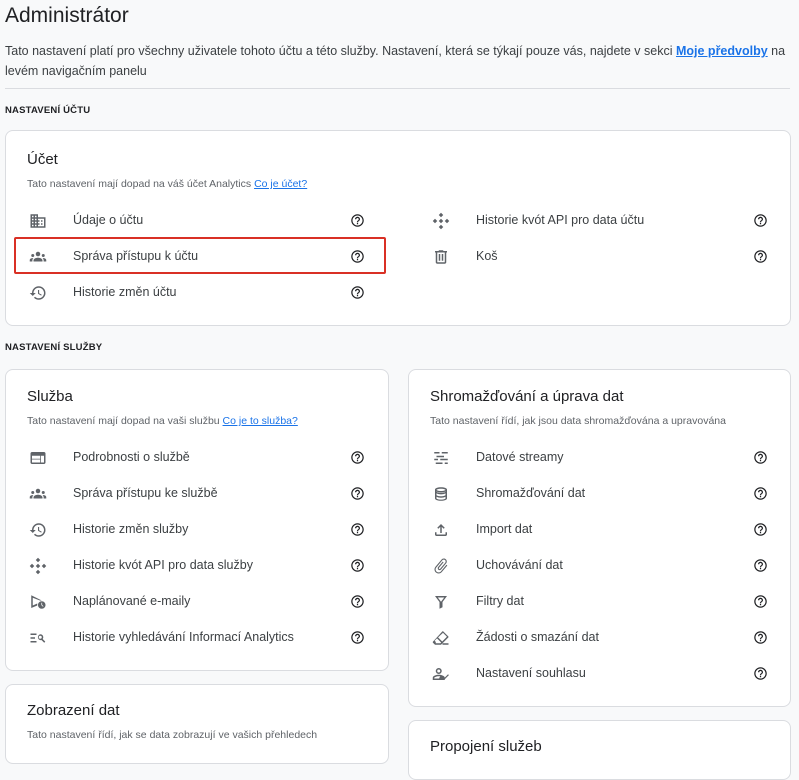  I want to click on trash-label: Koš, so click(487, 256).